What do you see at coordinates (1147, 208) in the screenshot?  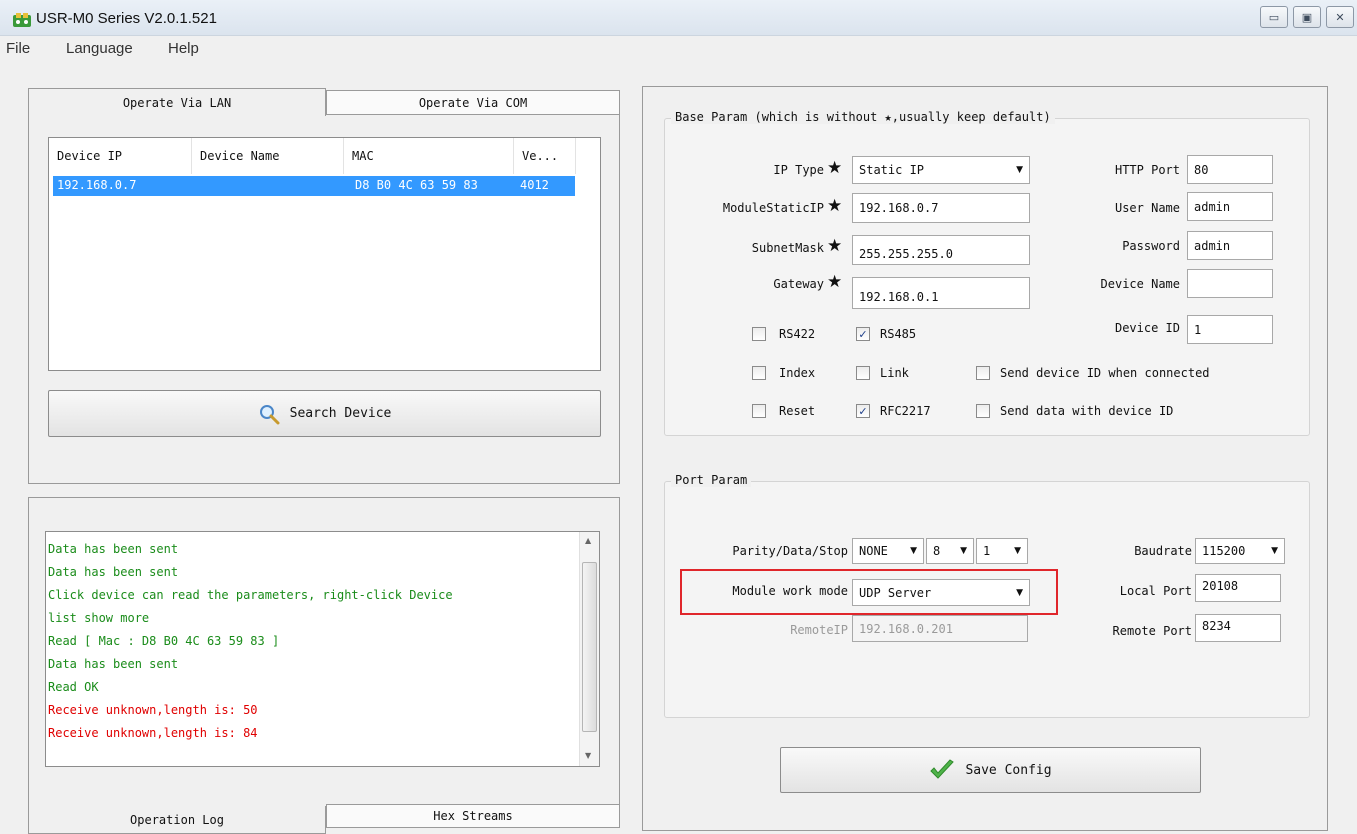 I see `user-name-label: User Name` at bounding box center [1147, 208].